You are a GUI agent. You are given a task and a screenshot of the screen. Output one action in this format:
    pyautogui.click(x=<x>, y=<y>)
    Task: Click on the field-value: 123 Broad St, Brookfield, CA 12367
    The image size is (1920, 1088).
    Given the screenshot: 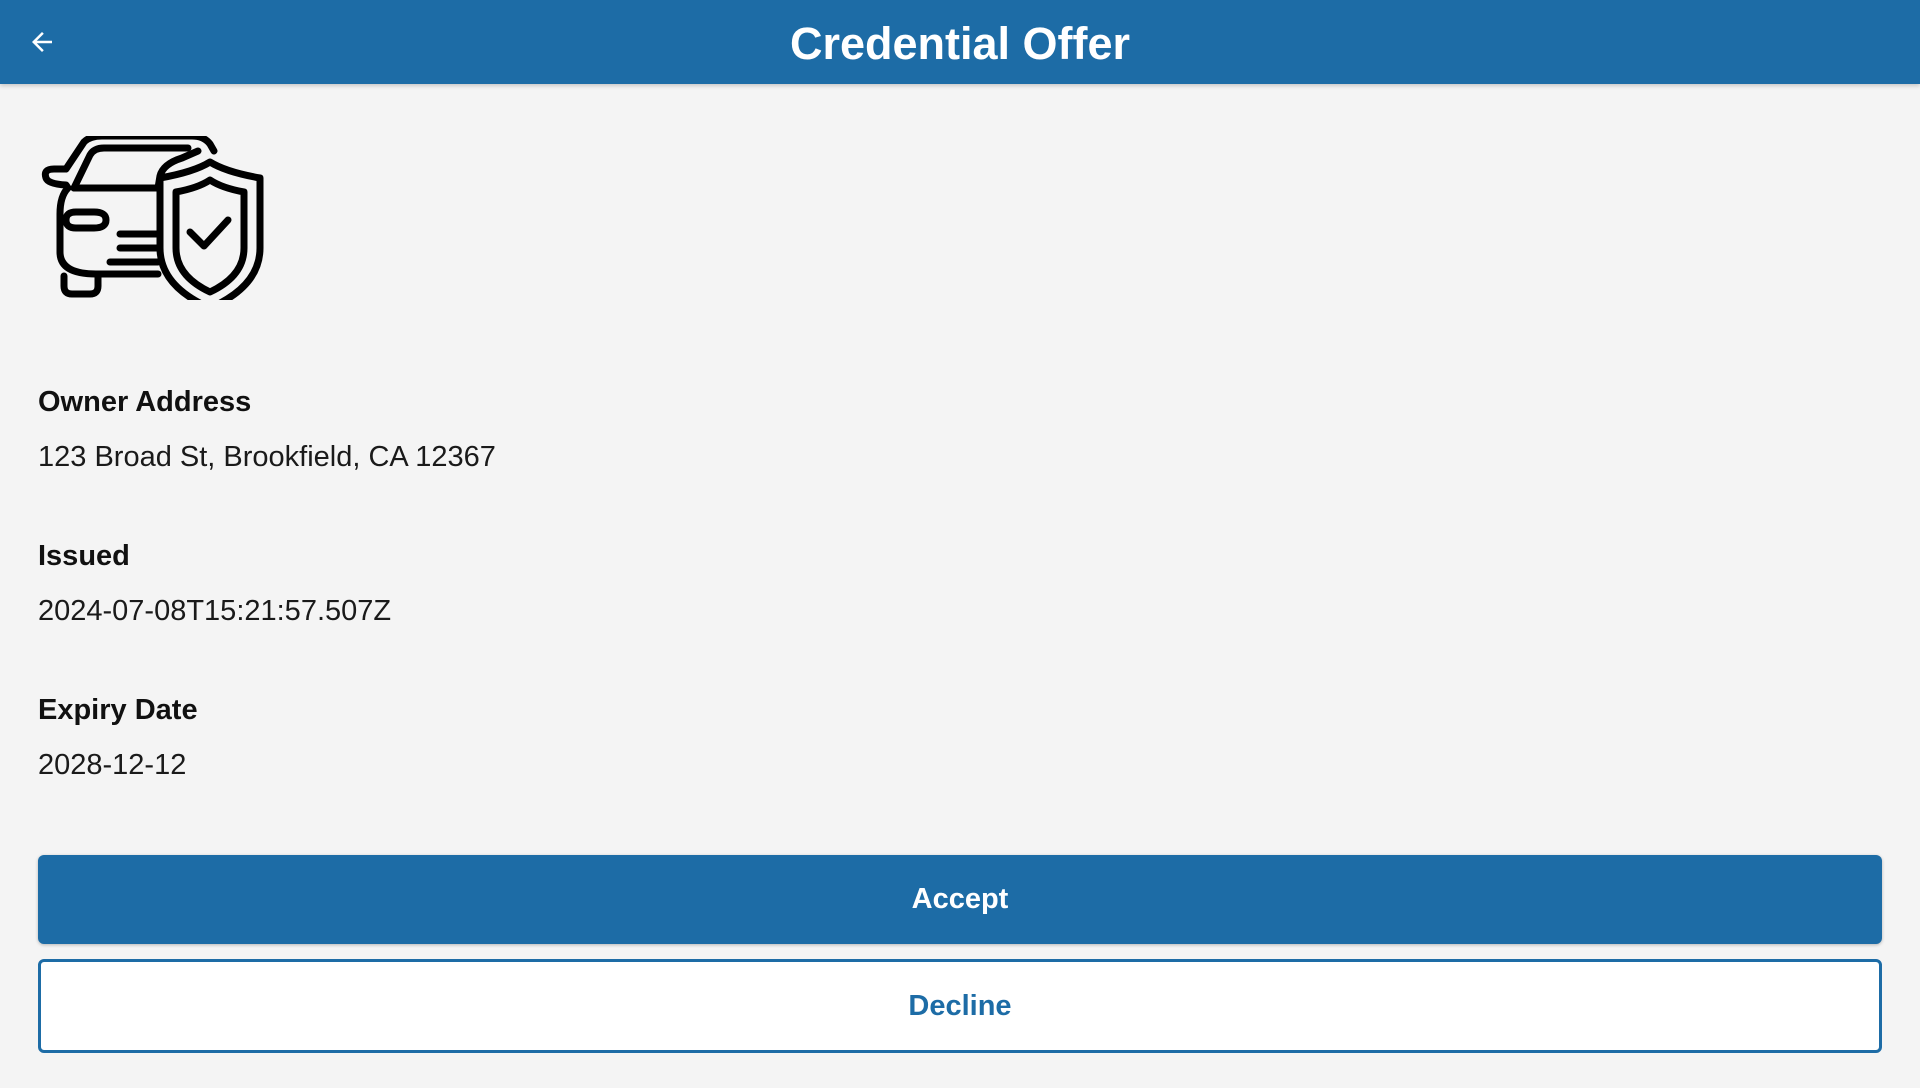 What is the action you would take?
    pyautogui.click(x=267, y=457)
    